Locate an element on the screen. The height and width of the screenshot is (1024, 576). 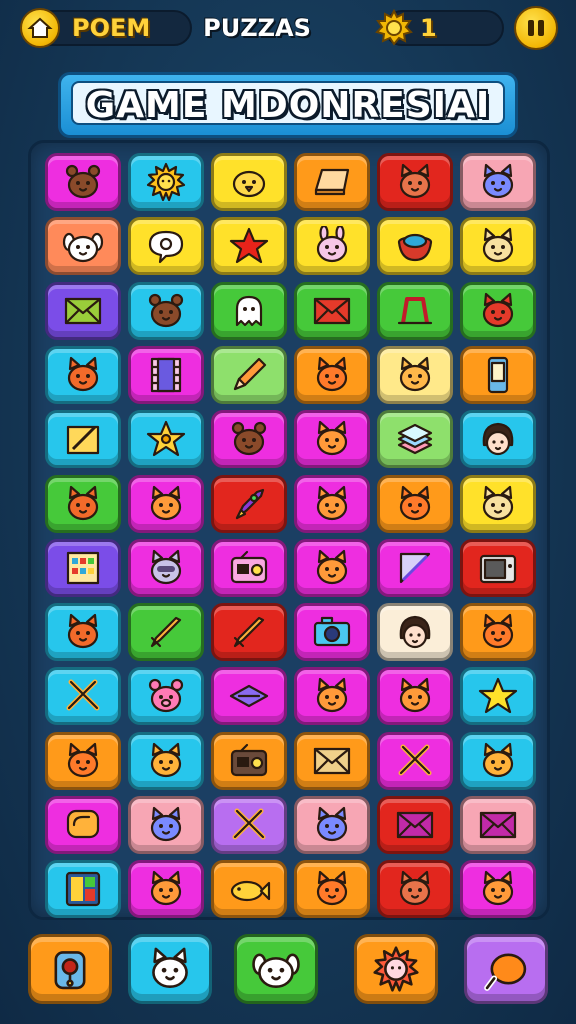
hud-right: 1 is located at coordinates (438, 28).